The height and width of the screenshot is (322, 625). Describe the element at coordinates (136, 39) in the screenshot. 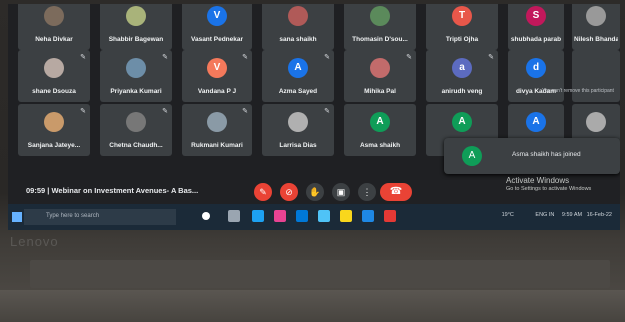

I see `participant-name: Shabbir Bagewan` at that location.